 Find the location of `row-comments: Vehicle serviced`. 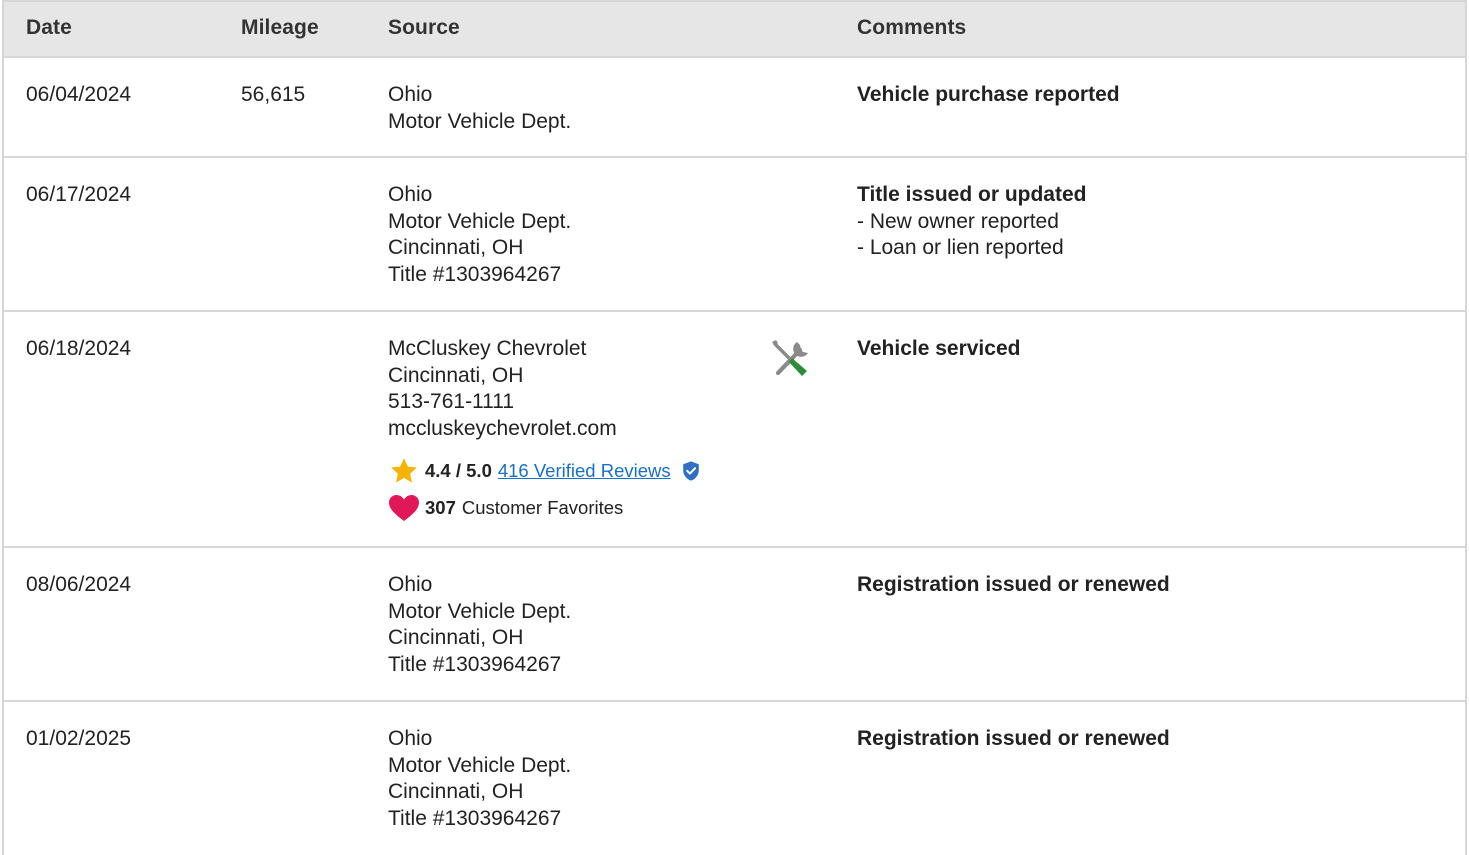

row-comments: Vehicle serviced is located at coordinates (938, 349).